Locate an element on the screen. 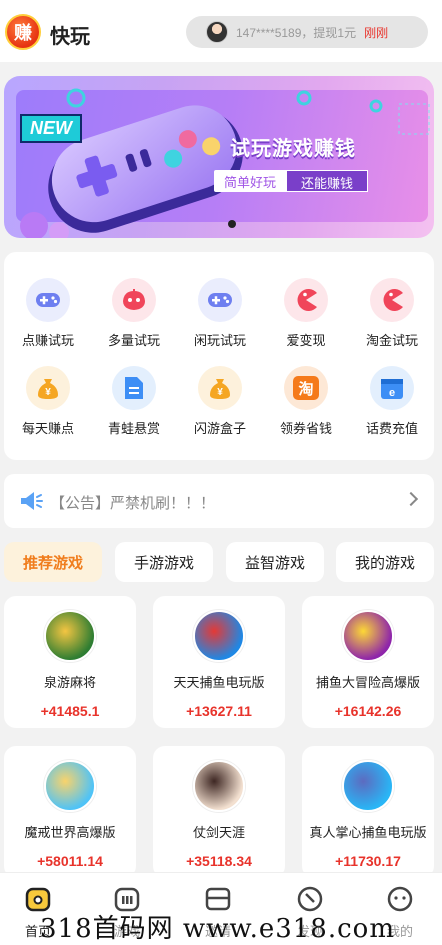 This screenshot has height=945, width=442. grid-item: 爱变现 is located at coordinates (306, 313).